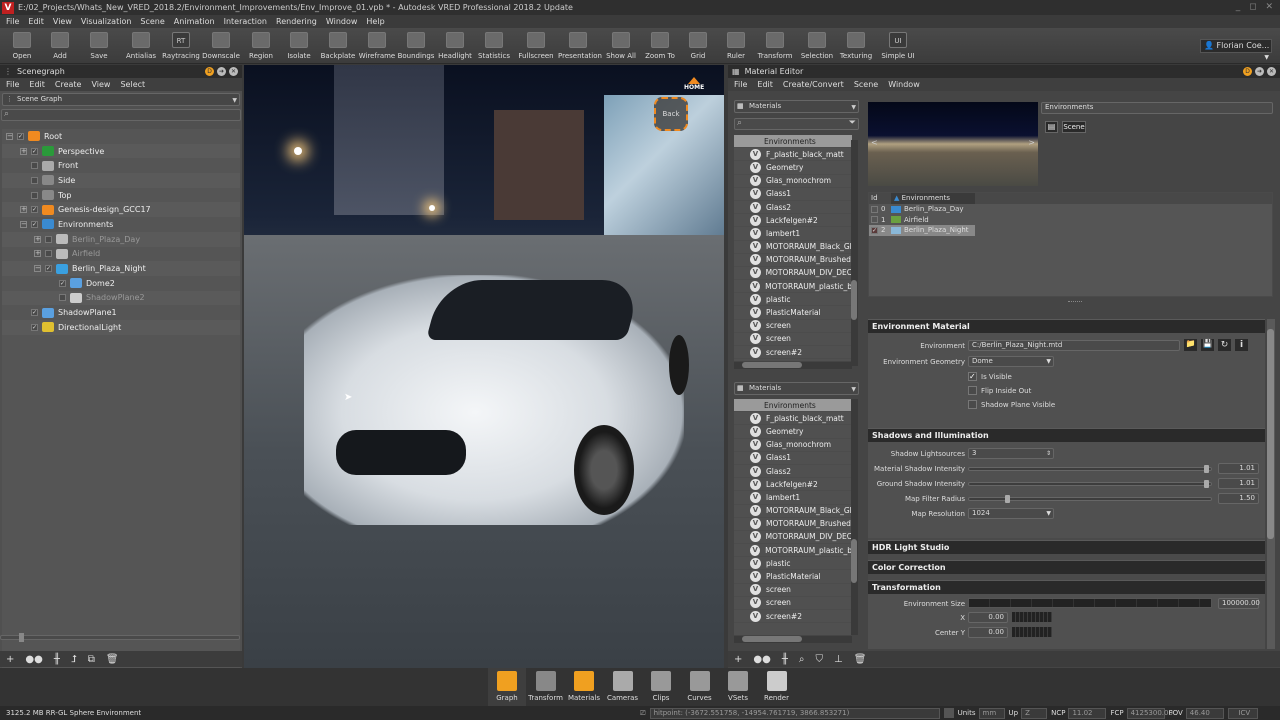 Image resolution: width=1280 pixels, height=720 pixels. What do you see at coordinates (793, 577) in the screenshot?
I see `material-item: V PlasticMaterial` at bounding box center [793, 577].